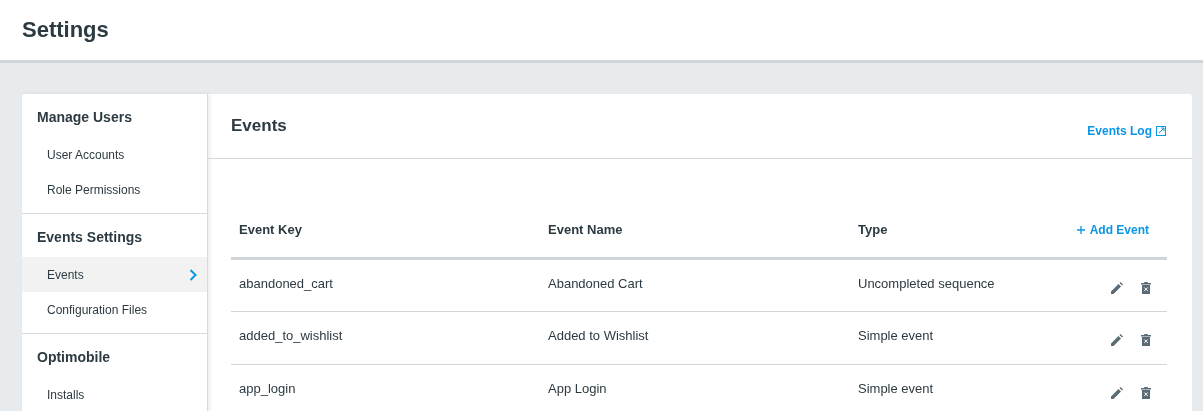  Describe the element at coordinates (114, 274) in the screenshot. I see `sidebar-item: Events` at that location.